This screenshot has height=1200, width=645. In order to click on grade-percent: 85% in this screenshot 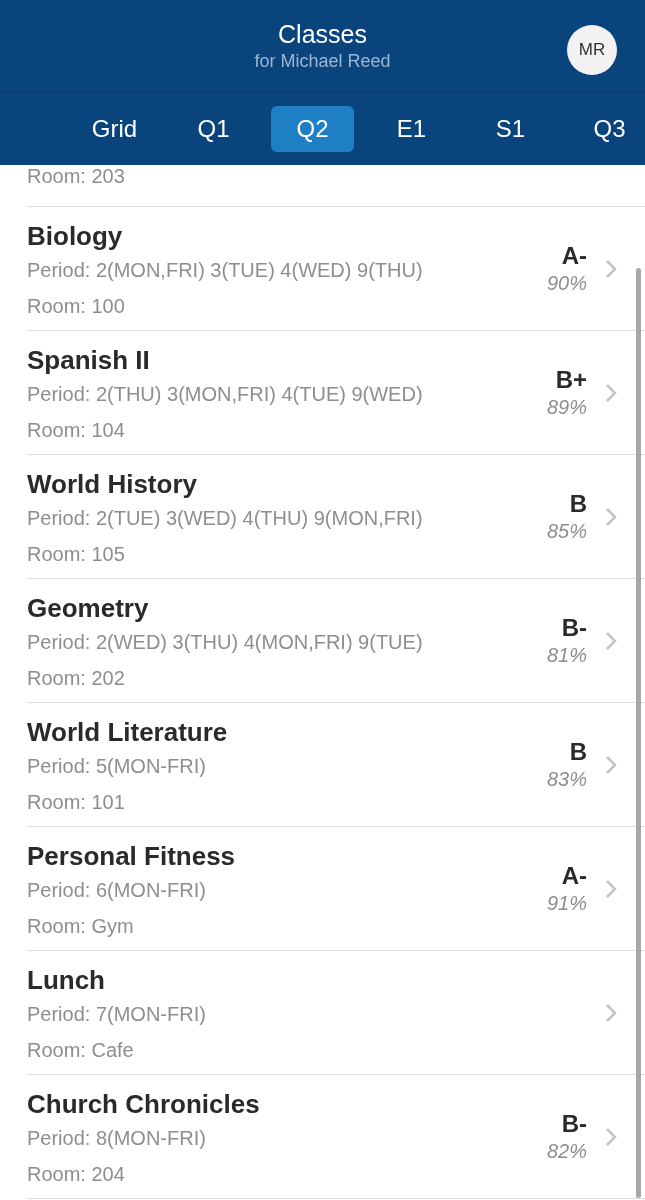, I will do `click(566, 531)`.